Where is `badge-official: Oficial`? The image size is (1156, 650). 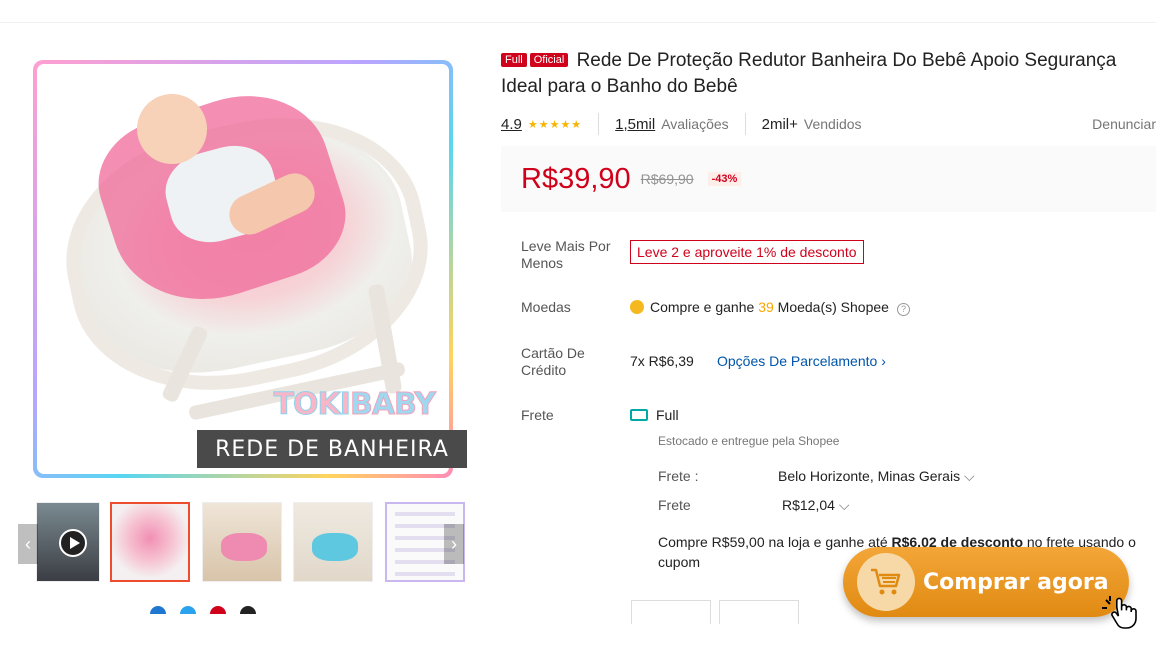
badge-official: Oficial is located at coordinates (549, 60).